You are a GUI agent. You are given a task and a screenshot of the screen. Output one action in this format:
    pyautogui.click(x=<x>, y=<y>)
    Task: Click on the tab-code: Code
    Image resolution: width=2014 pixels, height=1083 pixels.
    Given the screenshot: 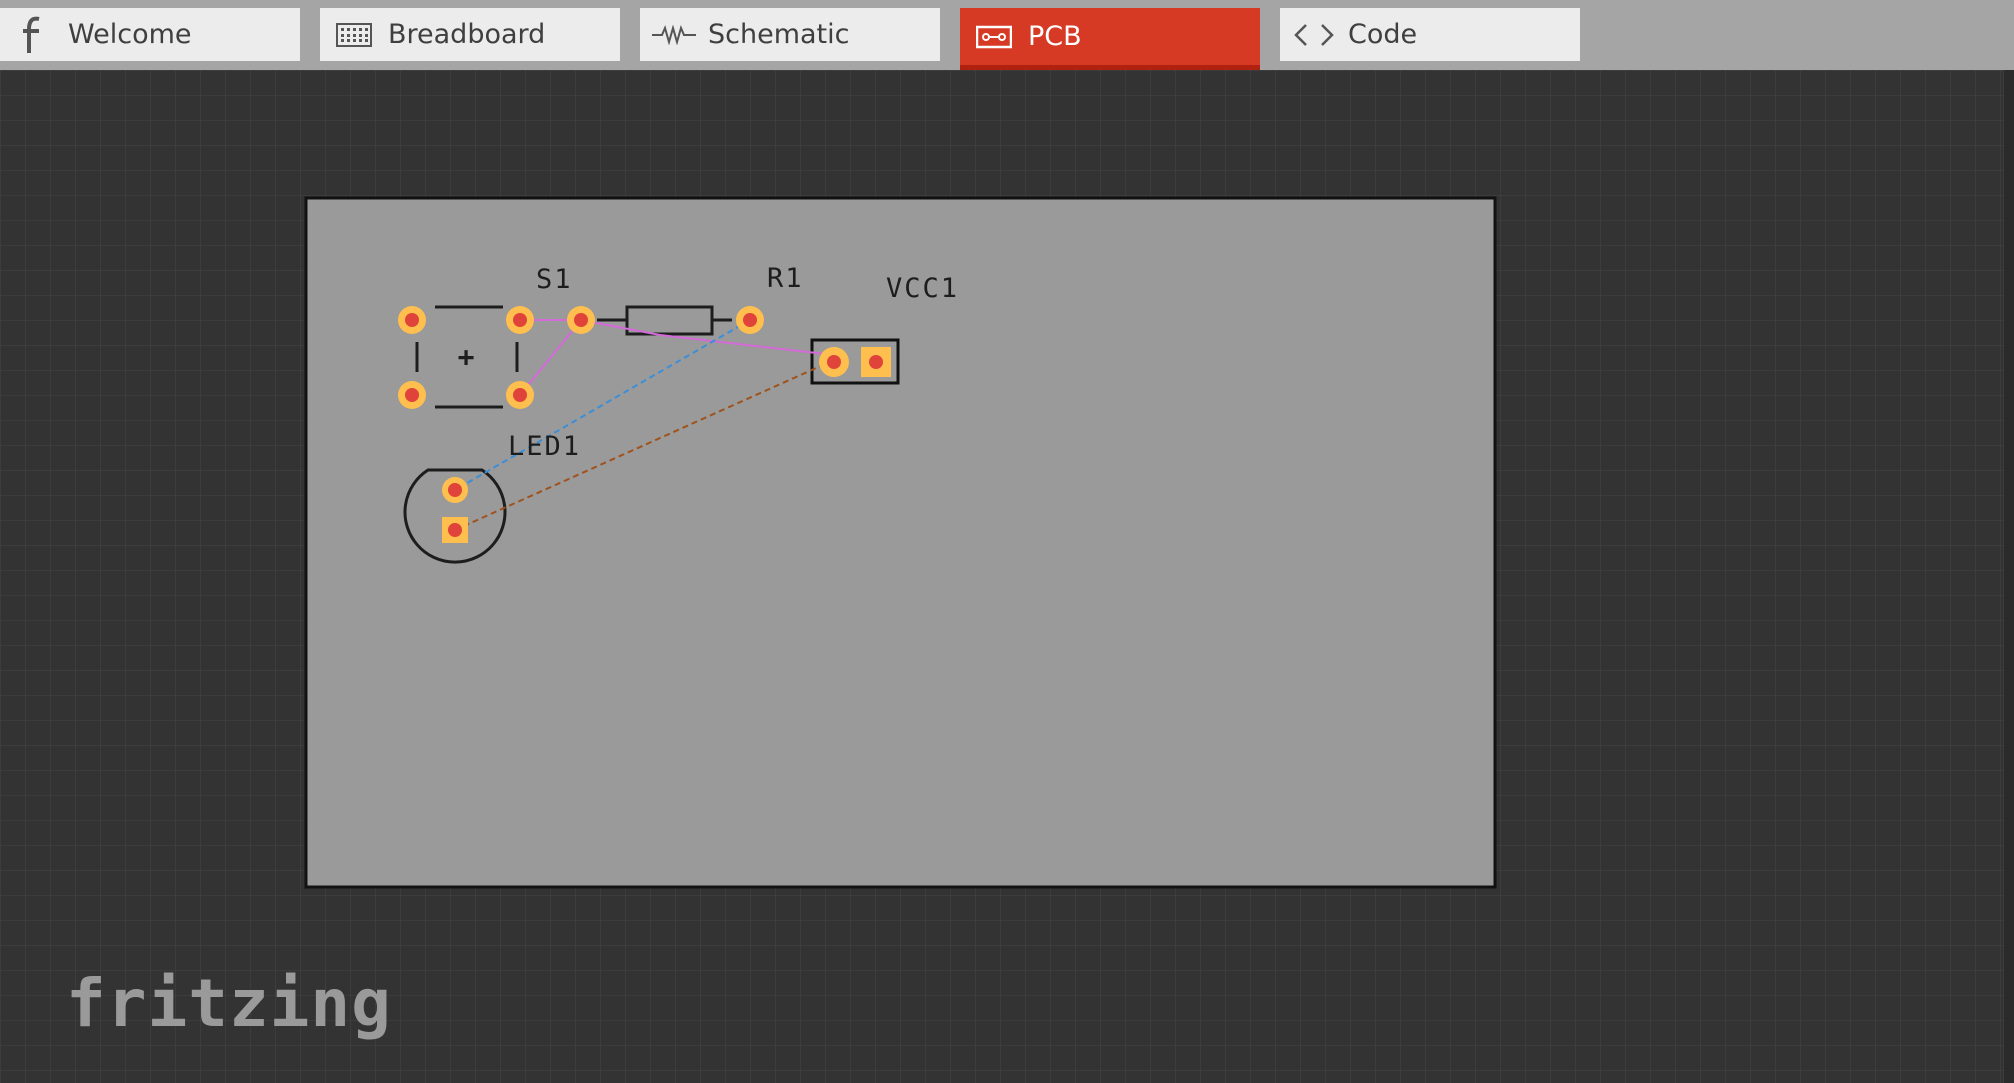 What is the action you would take?
    pyautogui.click(x=1430, y=34)
    